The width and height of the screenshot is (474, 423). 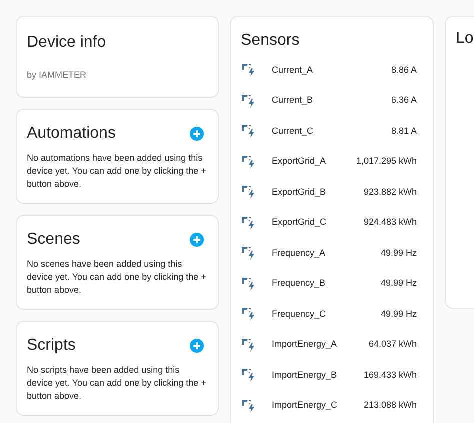 What do you see at coordinates (332, 192) in the screenshot?
I see `sensor-row: ExportGrid_B 923.882 kWh` at bounding box center [332, 192].